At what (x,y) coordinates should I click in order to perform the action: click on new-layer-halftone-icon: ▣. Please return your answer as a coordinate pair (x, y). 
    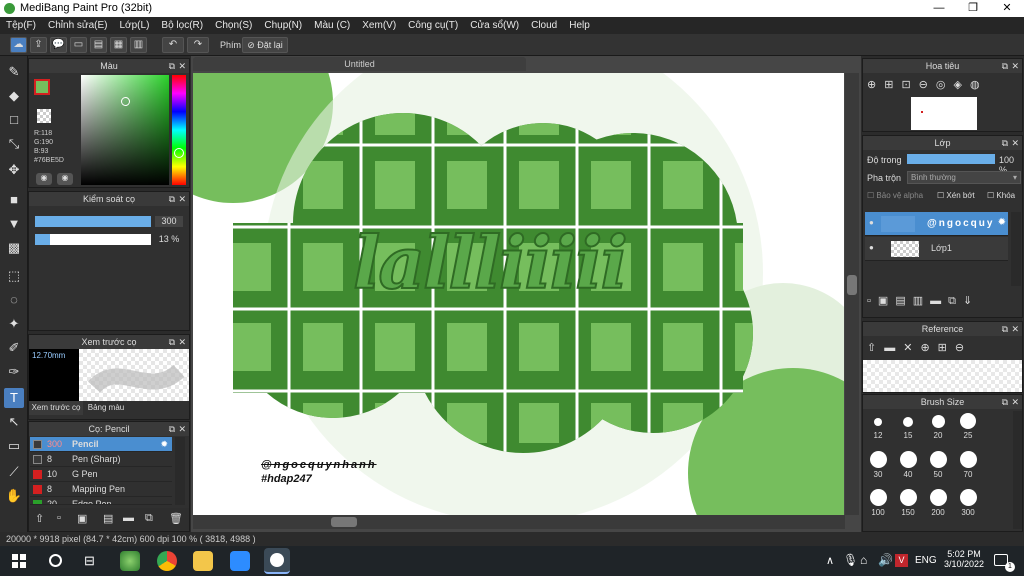
    Looking at the image, I should click on (886, 301).